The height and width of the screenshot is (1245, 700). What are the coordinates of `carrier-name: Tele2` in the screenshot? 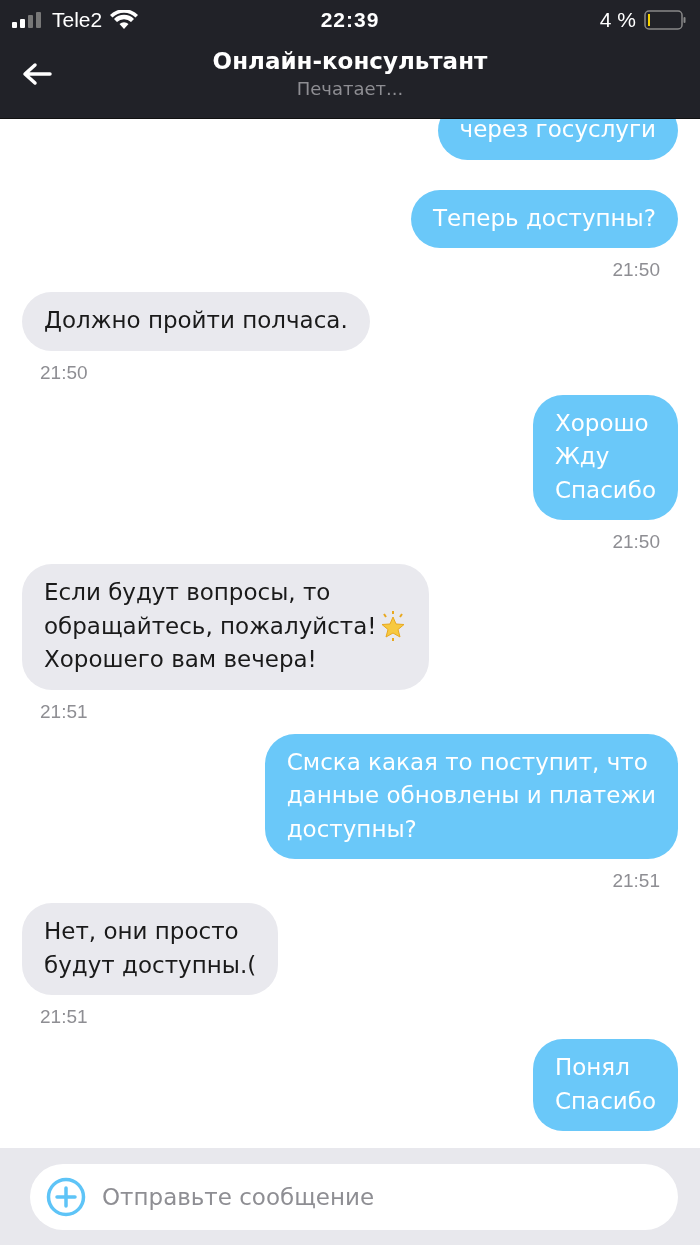 It's located at (77, 20).